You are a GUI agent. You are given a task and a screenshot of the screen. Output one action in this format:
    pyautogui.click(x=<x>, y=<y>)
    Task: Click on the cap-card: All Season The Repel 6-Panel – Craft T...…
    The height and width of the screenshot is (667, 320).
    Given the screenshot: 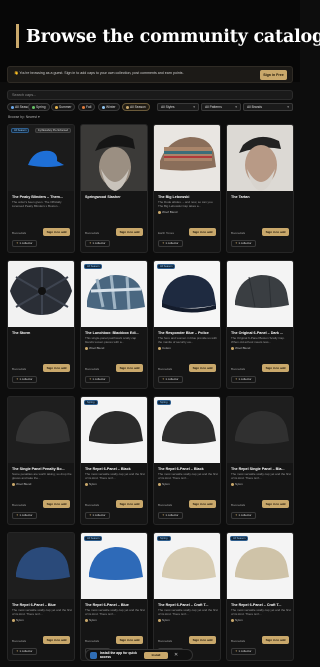 What is the action you would take?
    pyautogui.click(x=260, y=596)
    